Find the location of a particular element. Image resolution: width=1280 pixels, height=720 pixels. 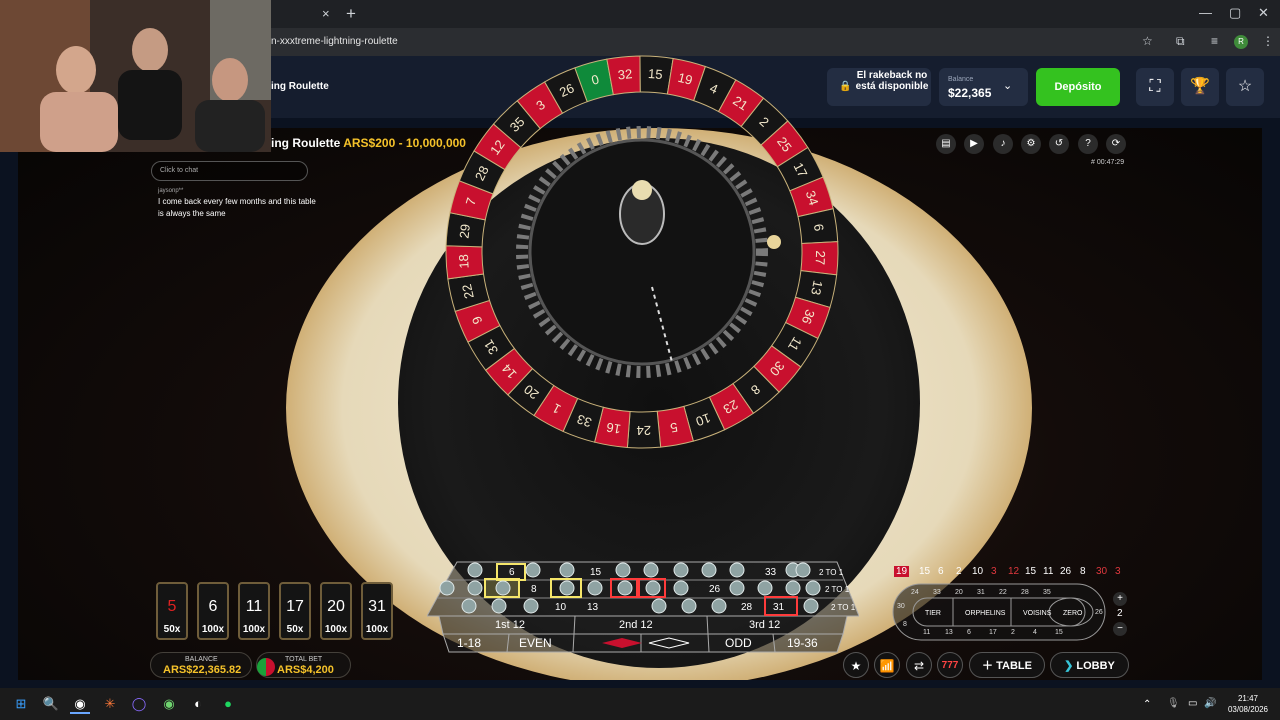

repeat-bet-icon: ⇄ is located at coordinates (919, 665).